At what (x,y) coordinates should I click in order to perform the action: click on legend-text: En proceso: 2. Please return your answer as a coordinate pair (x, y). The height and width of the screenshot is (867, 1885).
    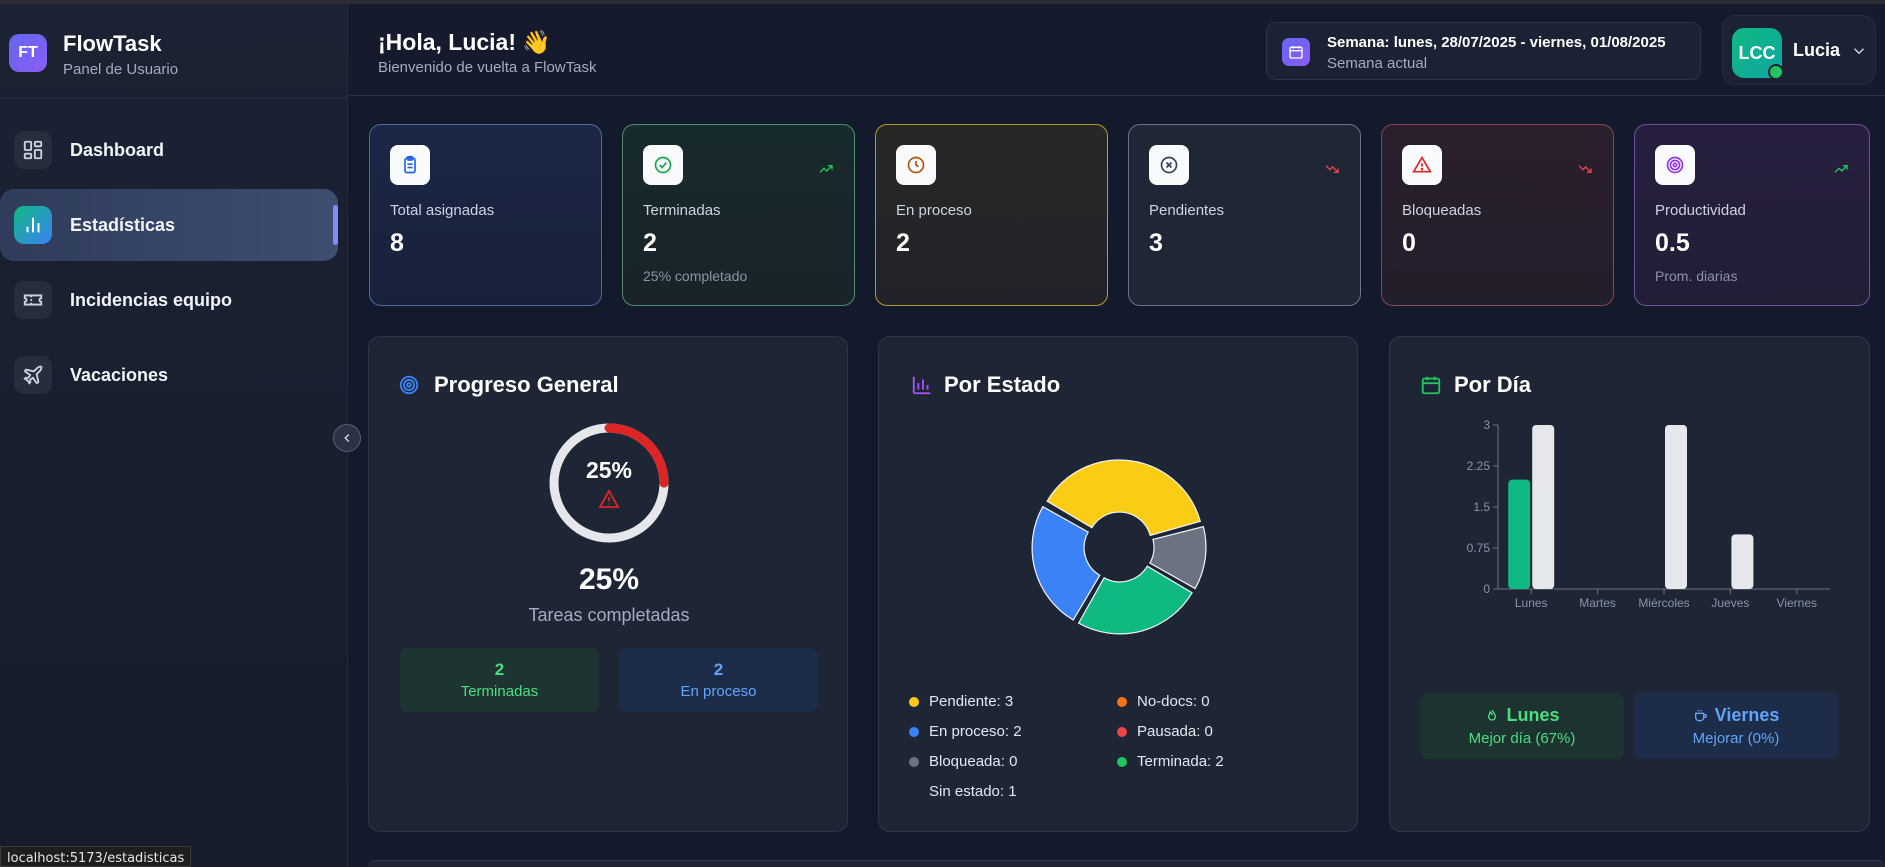
    Looking at the image, I should click on (975, 731).